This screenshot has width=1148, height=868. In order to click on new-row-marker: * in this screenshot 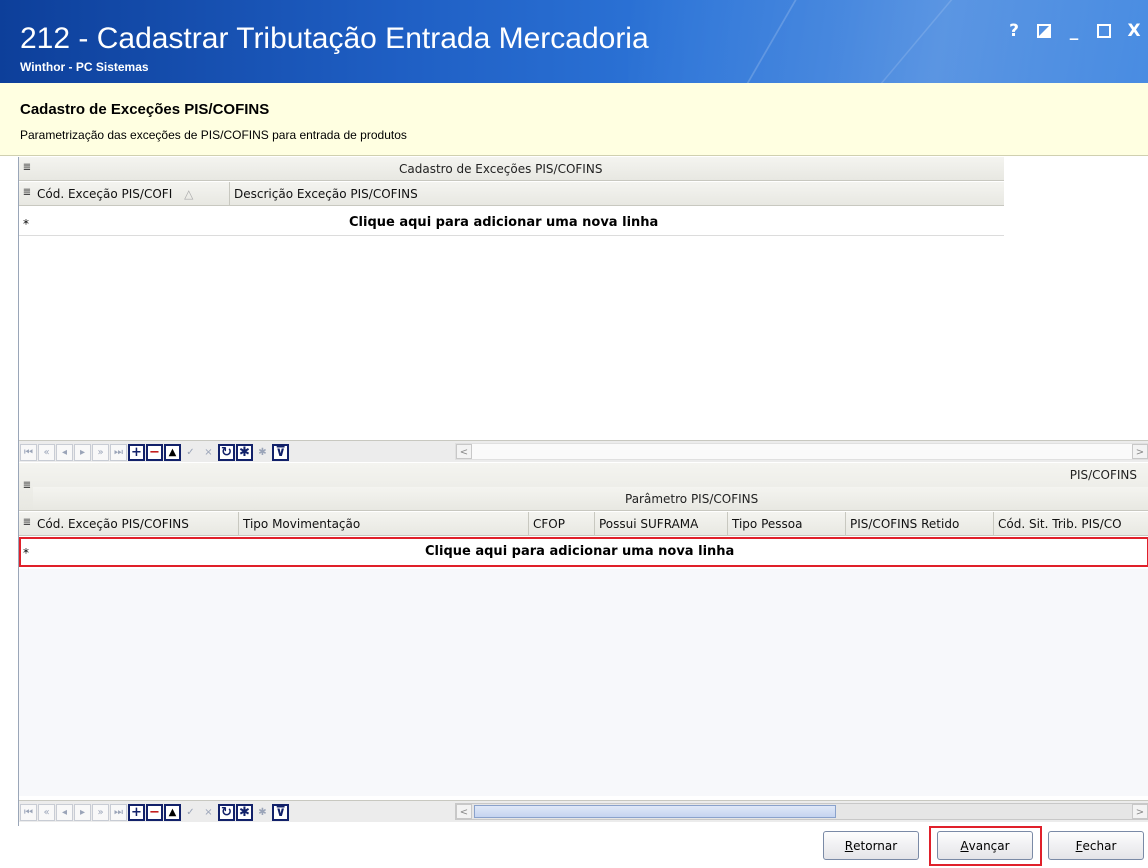, I will do `click(26, 224)`.